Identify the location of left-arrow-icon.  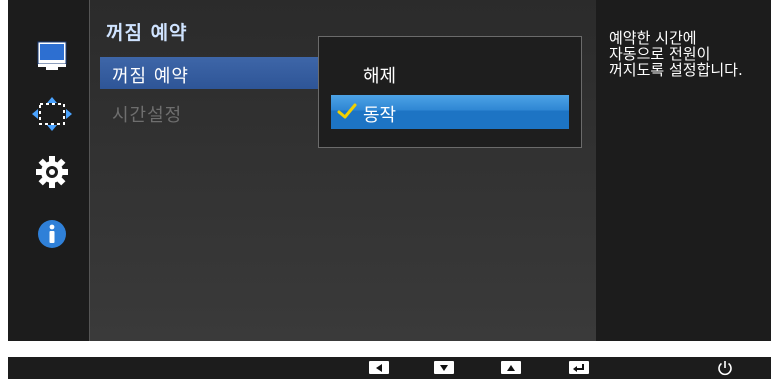
(379, 367).